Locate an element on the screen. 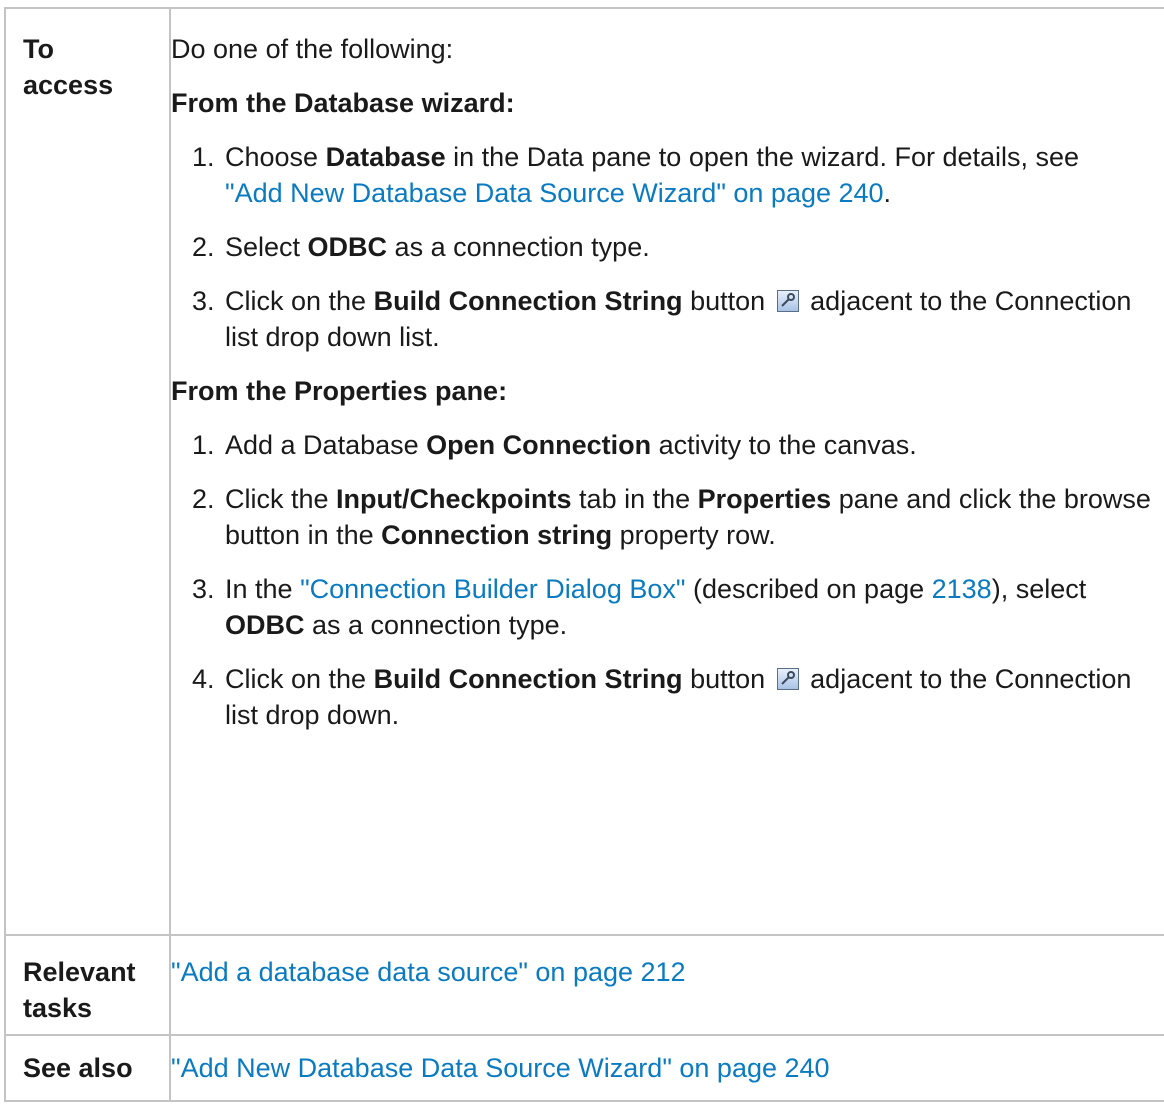 This screenshot has height=1117, width=1164. row-content-cell: "Add a database data source" on page 212 is located at coordinates (666, 985).